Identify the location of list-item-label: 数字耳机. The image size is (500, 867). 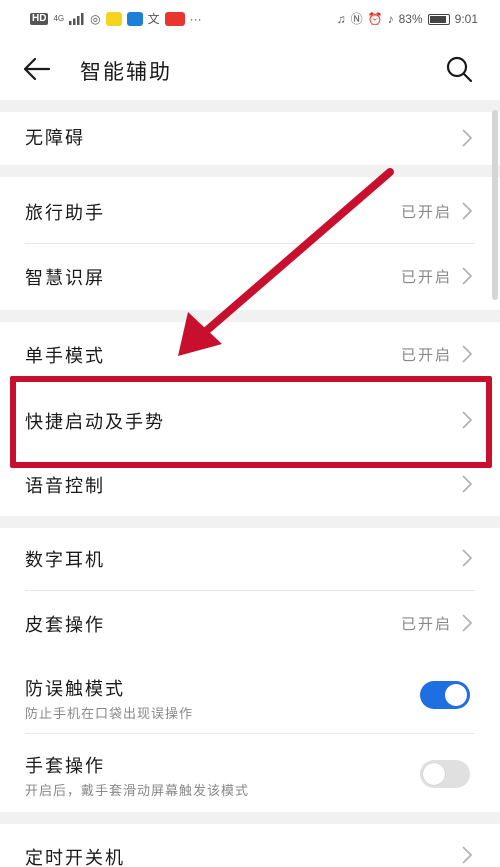
(65, 560).